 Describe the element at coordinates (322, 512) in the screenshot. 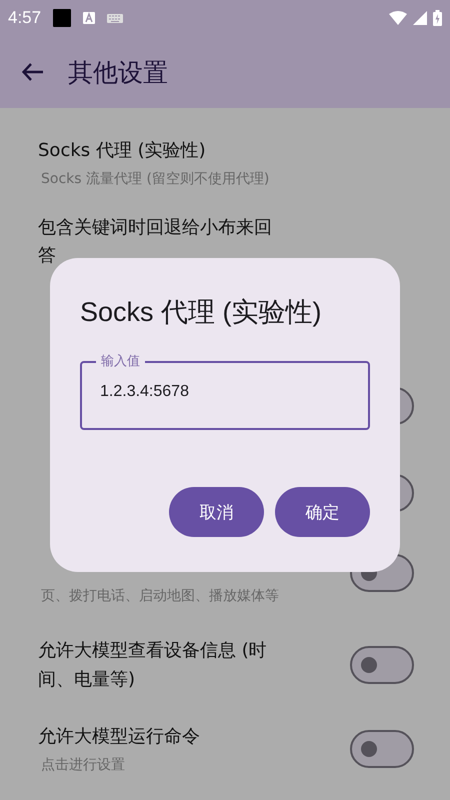

I see `confirm-button: 确定` at that location.